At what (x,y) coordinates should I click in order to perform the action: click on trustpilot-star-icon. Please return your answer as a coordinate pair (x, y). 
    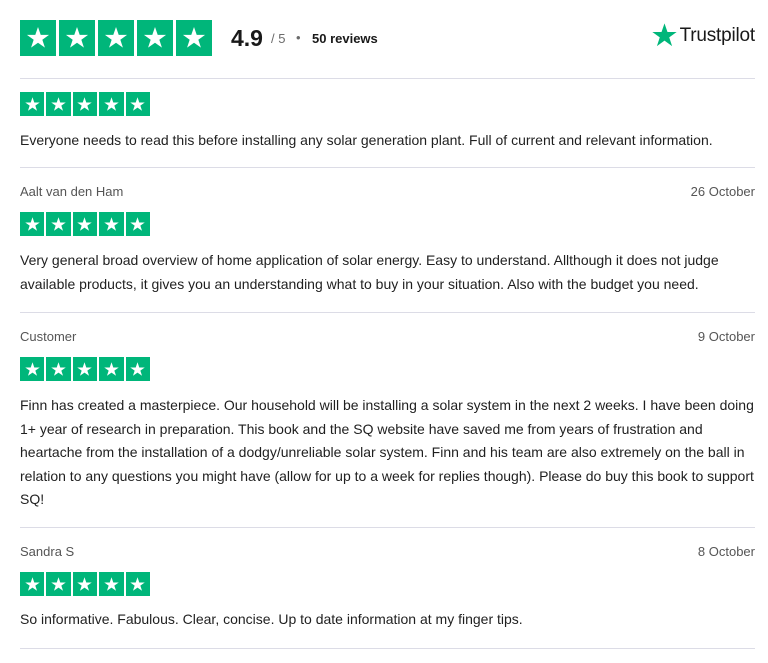
    Looking at the image, I should click on (664, 35).